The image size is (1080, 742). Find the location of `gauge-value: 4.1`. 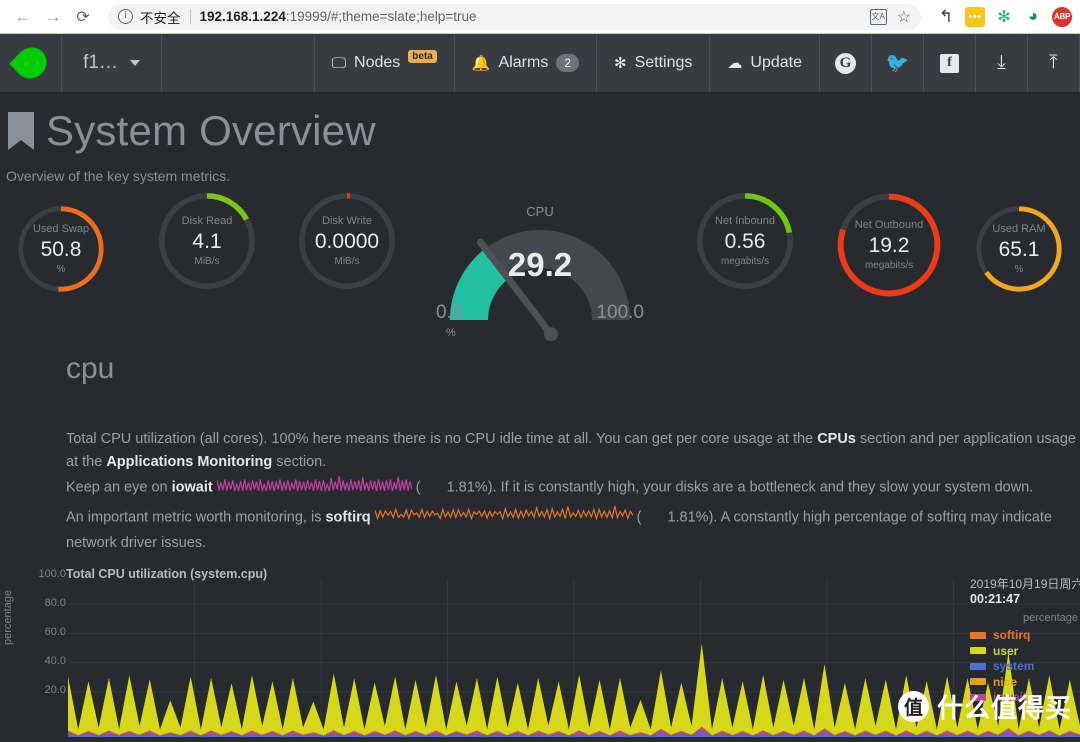

gauge-value: 4.1 is located at coordinates (207, 241).